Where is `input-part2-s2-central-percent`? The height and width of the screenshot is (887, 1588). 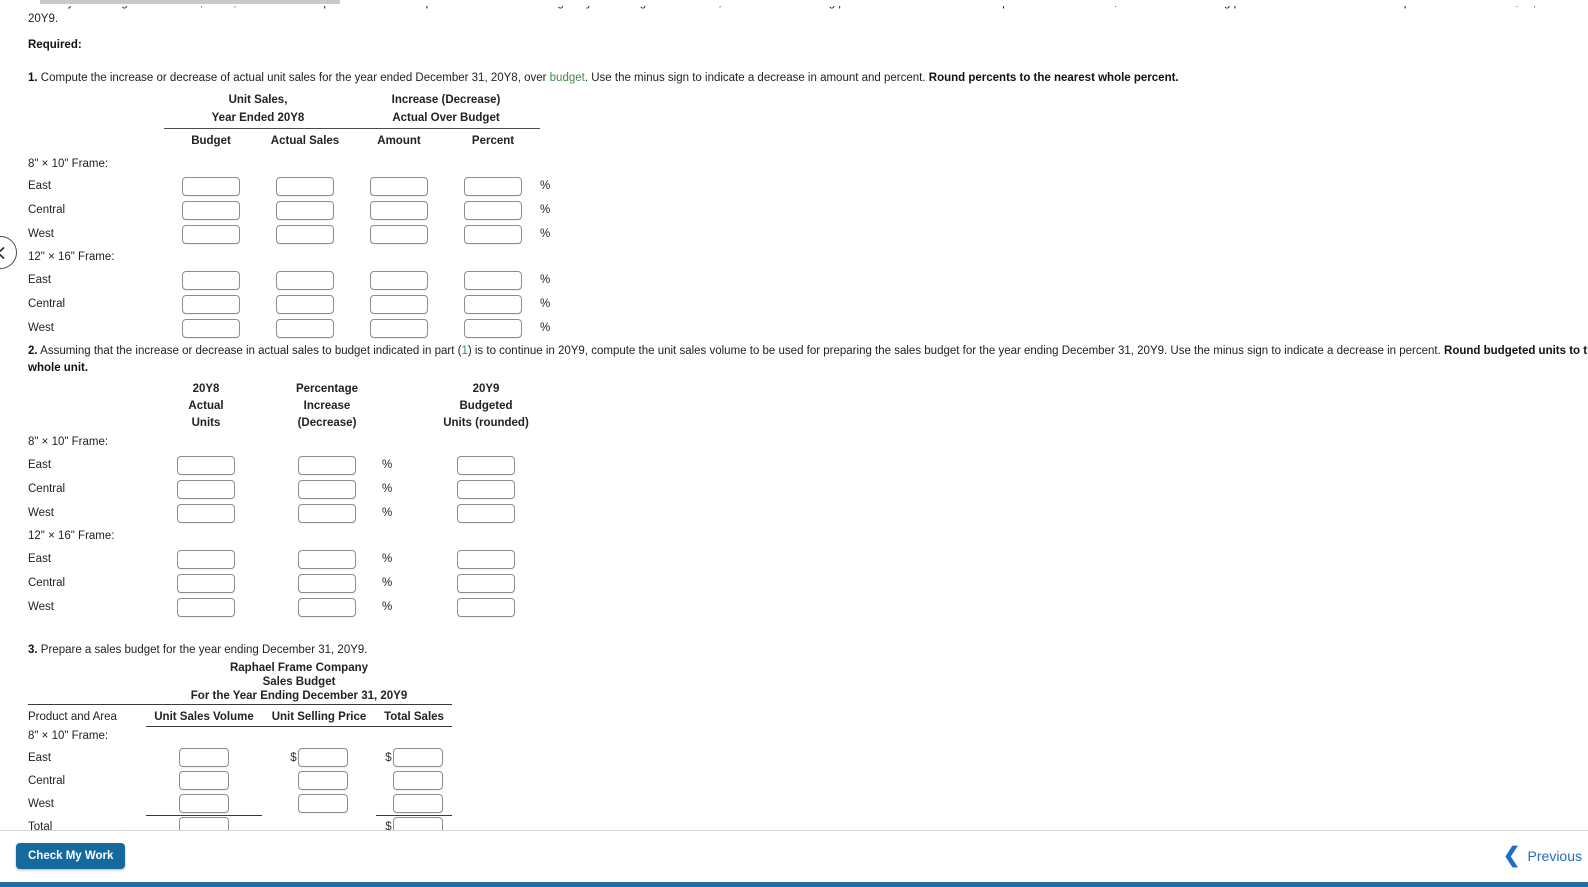 input-part2-s2-central-percent is located at coordinates (327, 583).